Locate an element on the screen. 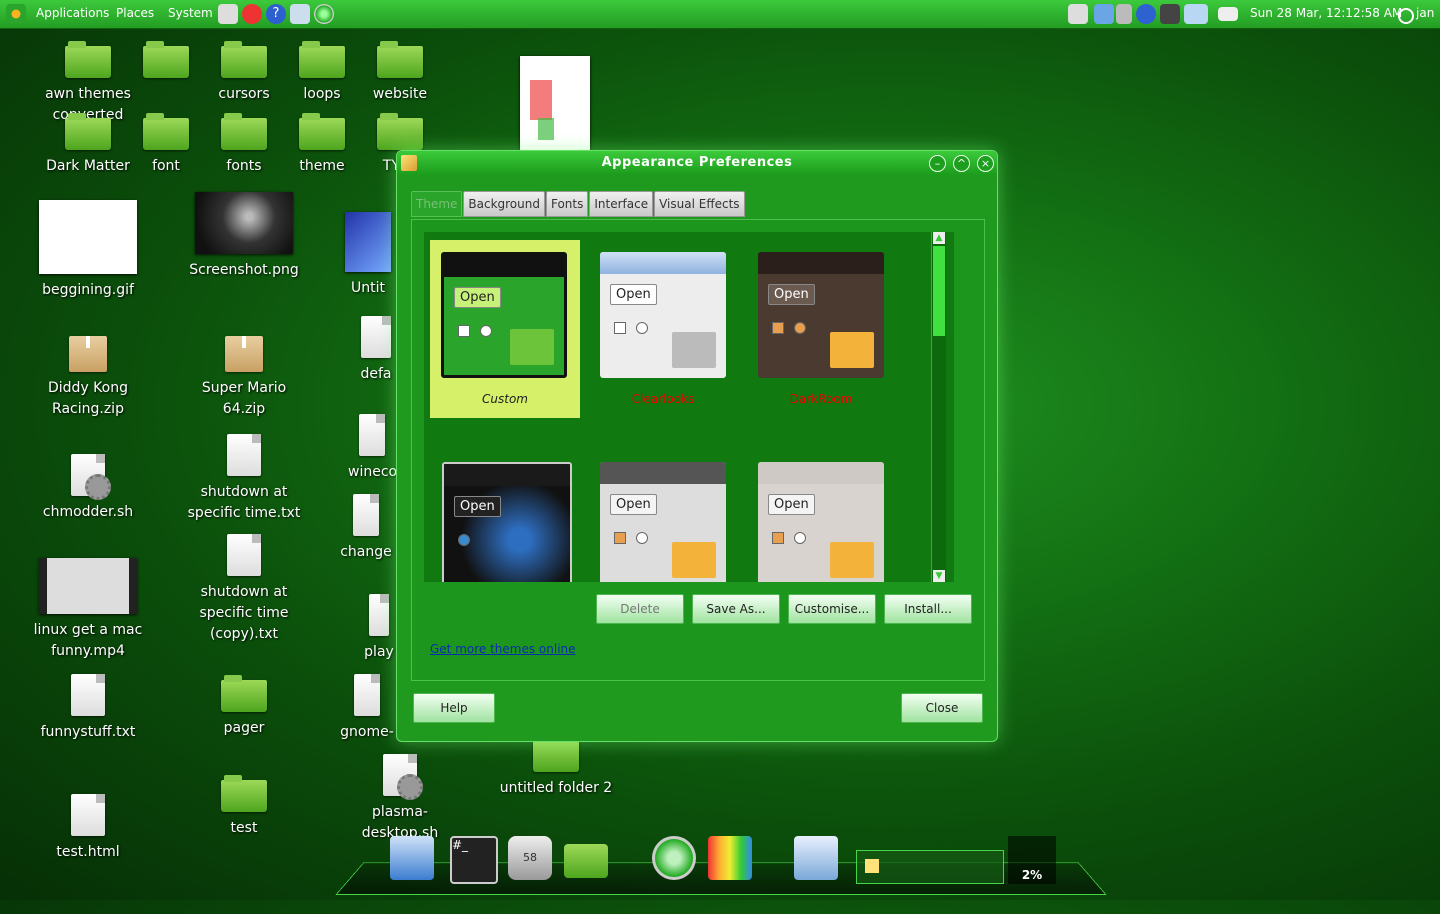 This screenshot has height=914, width=1440. desktop-file-screenshot: Screenshot.png is located at coordinates (244, 236).